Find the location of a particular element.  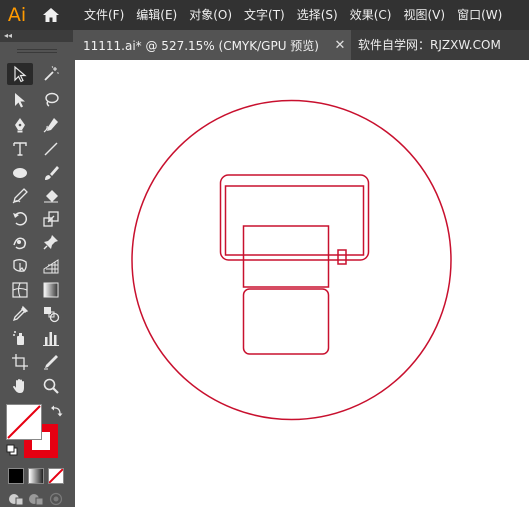

none-mode-icon is located at coordinates (56, 476).